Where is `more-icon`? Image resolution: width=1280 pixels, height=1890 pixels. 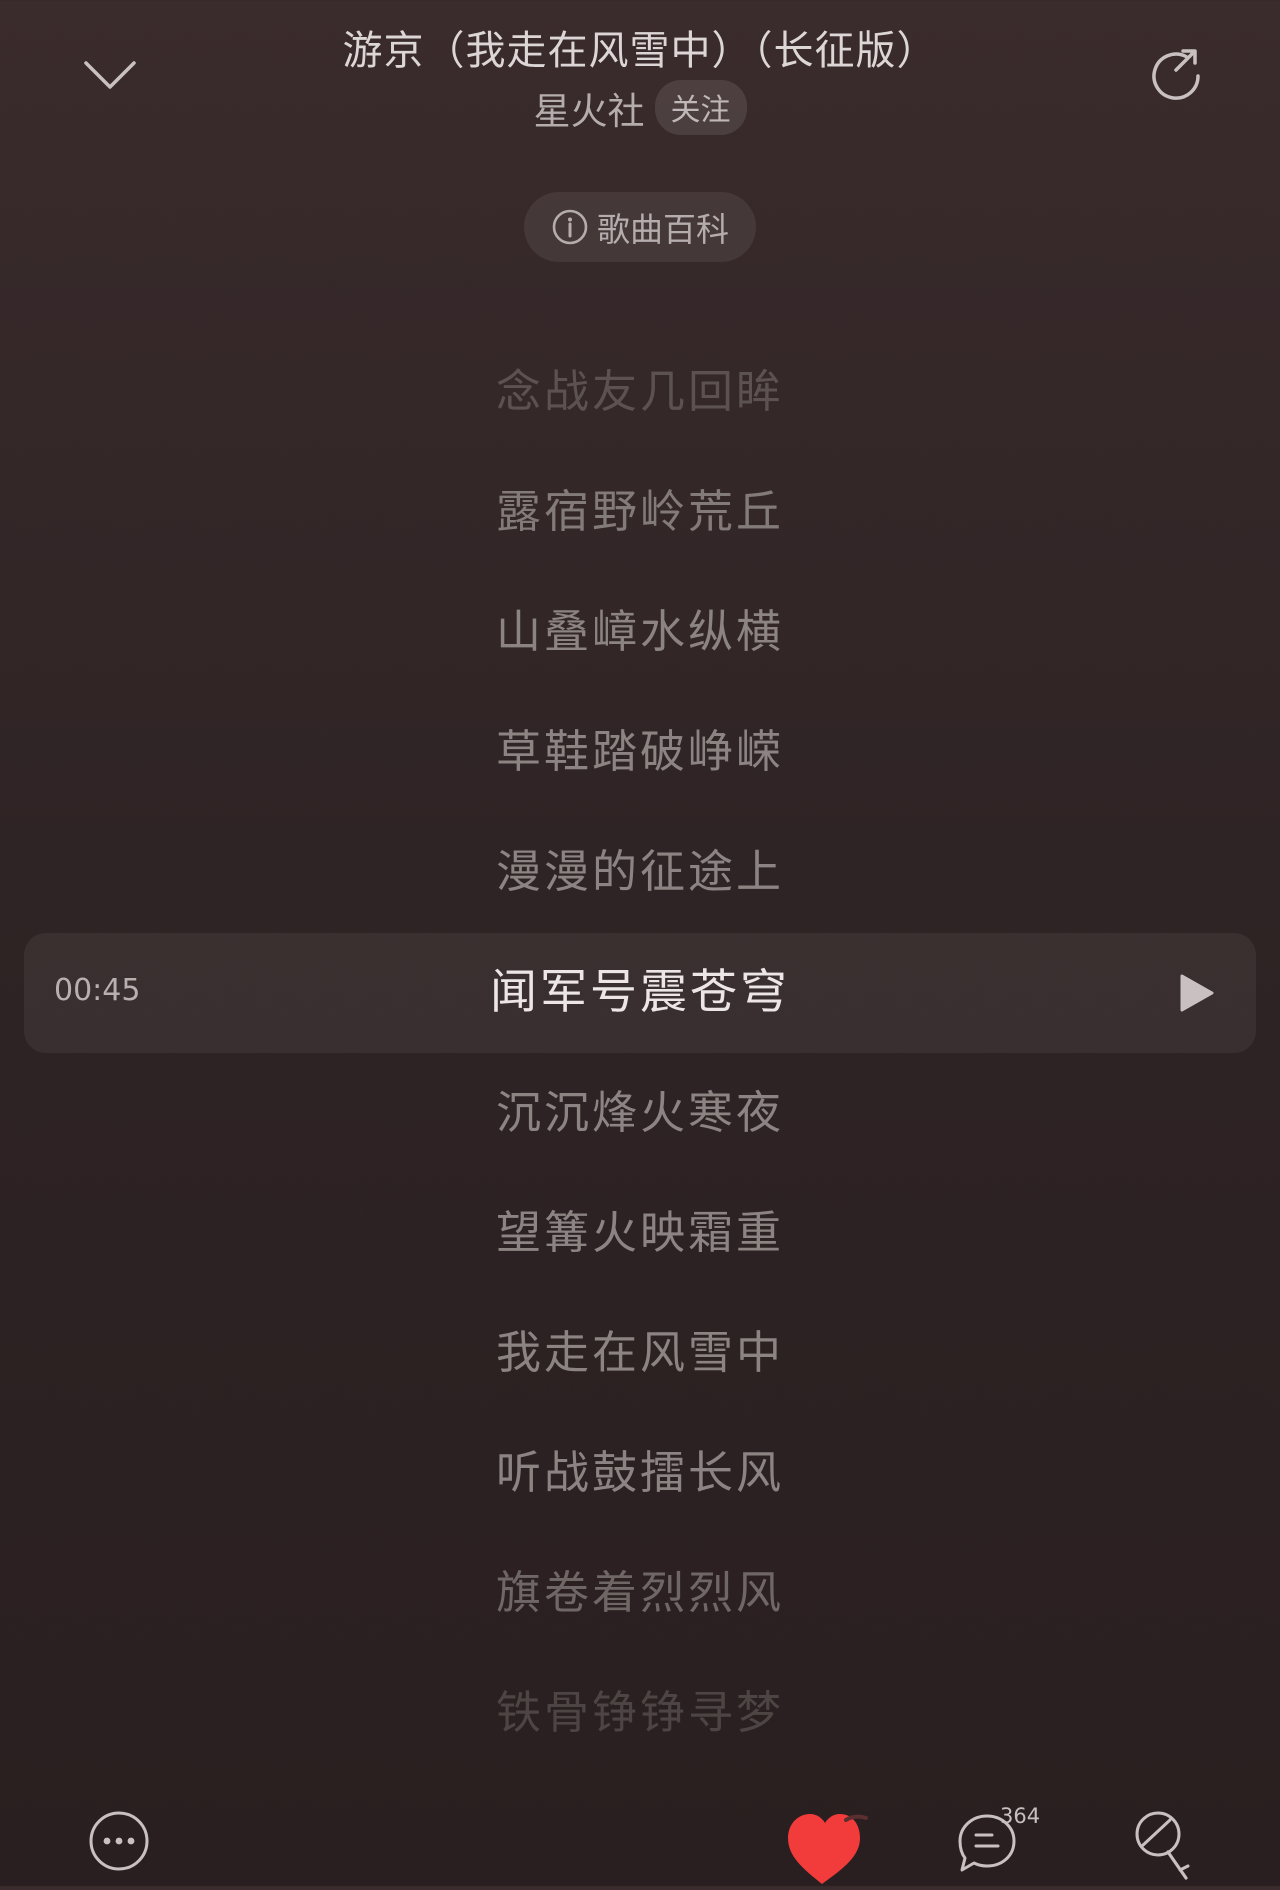 more-icon is located at coordinates (119, 1841).